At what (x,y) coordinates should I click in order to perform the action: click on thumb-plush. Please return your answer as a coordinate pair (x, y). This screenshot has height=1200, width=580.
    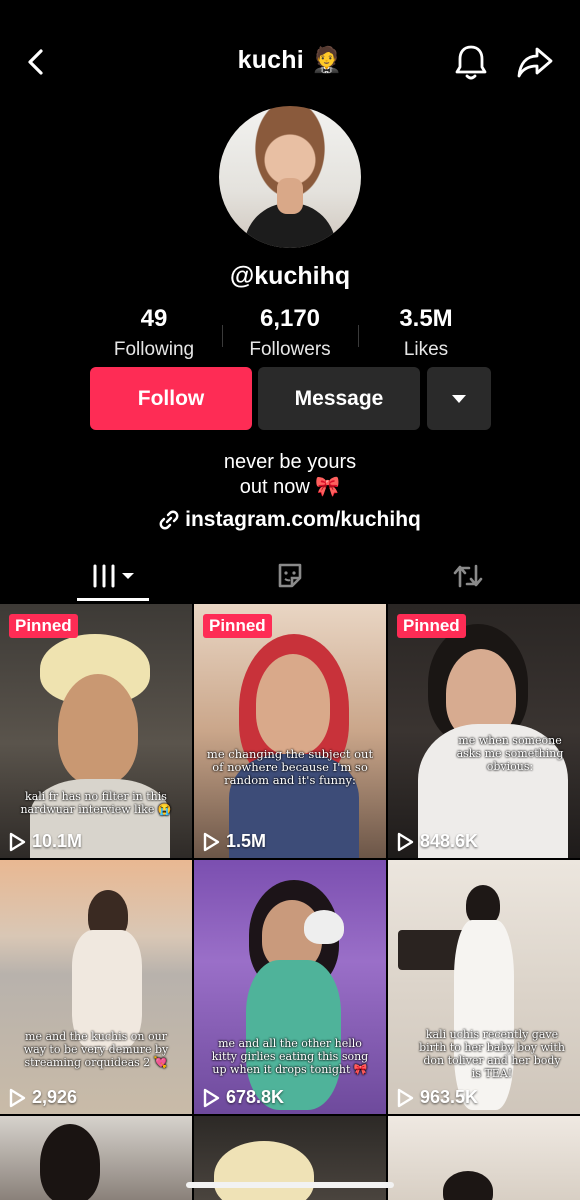
    Looking at the image, I should click on (324, 927).